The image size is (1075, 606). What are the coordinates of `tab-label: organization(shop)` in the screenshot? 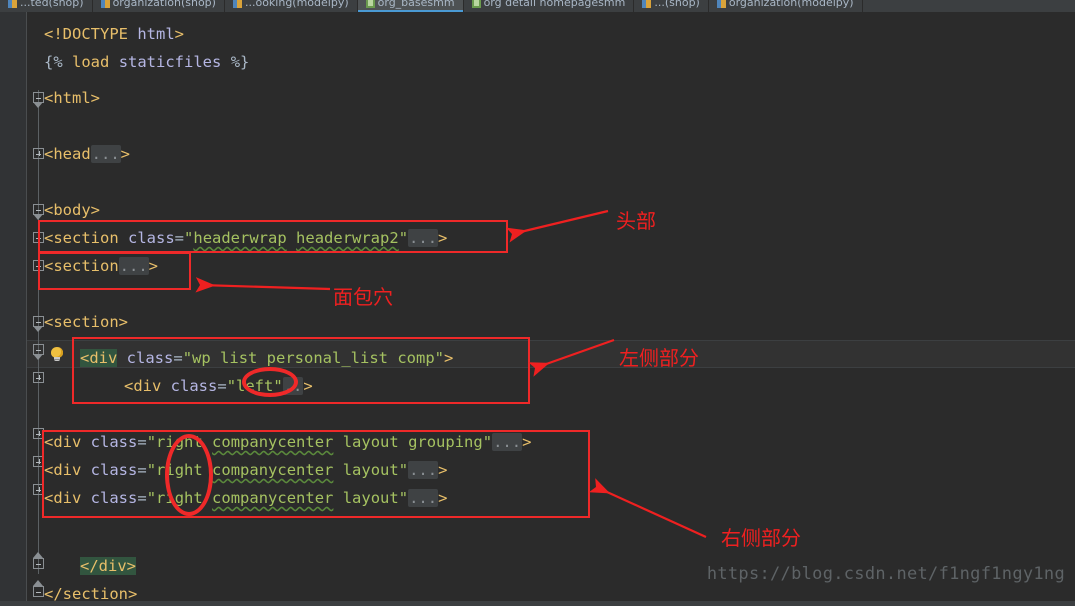 It's located at (164, 4).